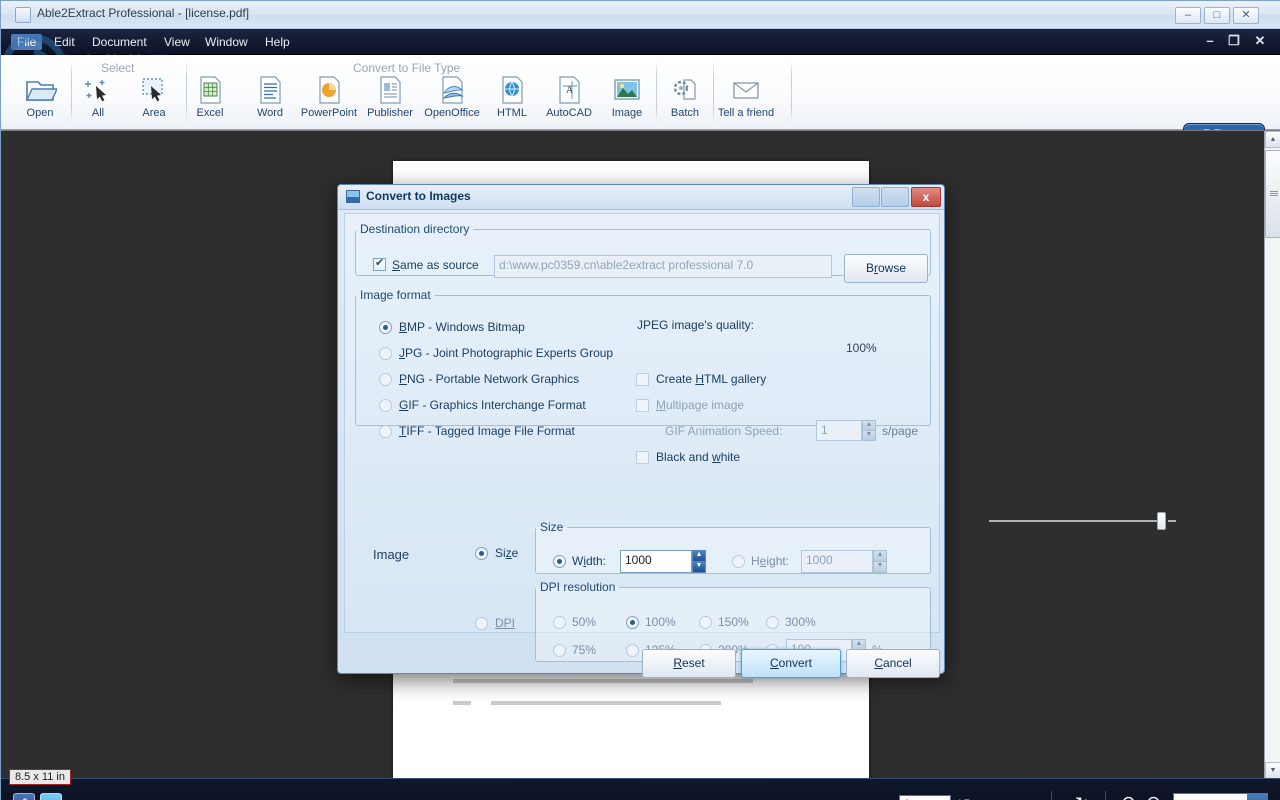 Image resolution: width=1280 pixels, height=800 pixels. Describe the element at coordinates (40, 113) in the screenshot. I see `toolbar-button-open-label: Open` at that location.